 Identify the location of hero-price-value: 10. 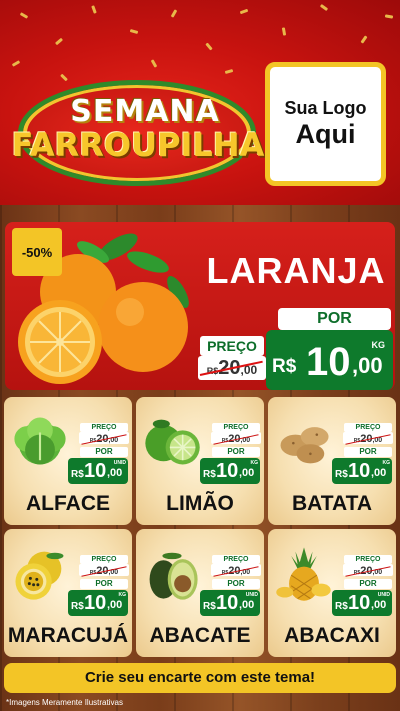
(328, 362).